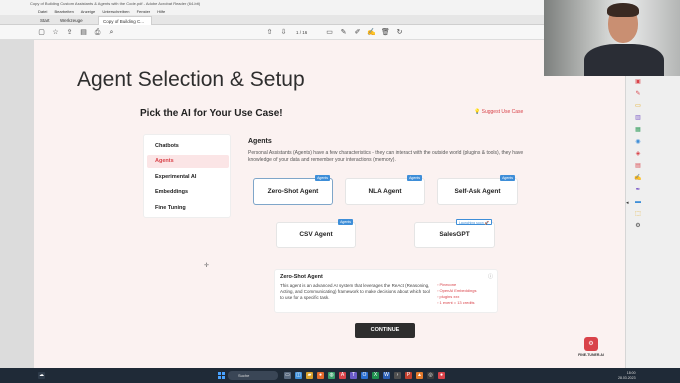 The width and height of the screenshot is (680, 383). I want to click on agent-card-label: NLA Agent, so click(385, 191).